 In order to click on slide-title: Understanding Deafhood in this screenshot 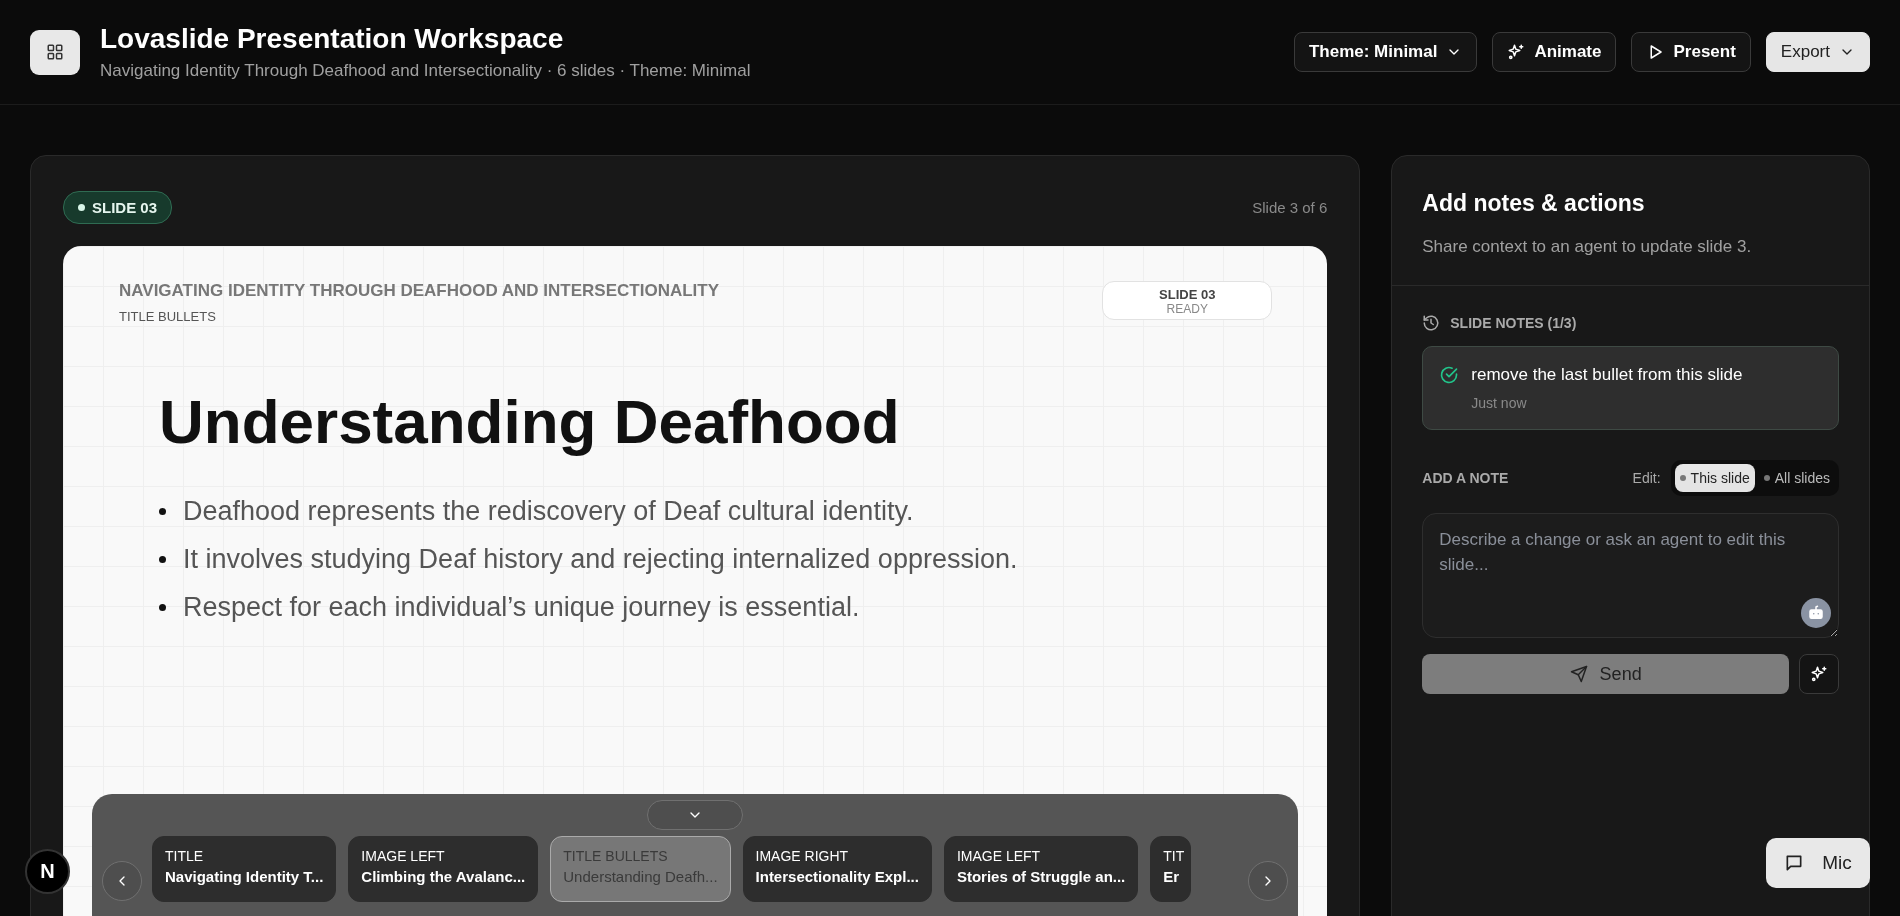, I will do `click(530, 421)`.